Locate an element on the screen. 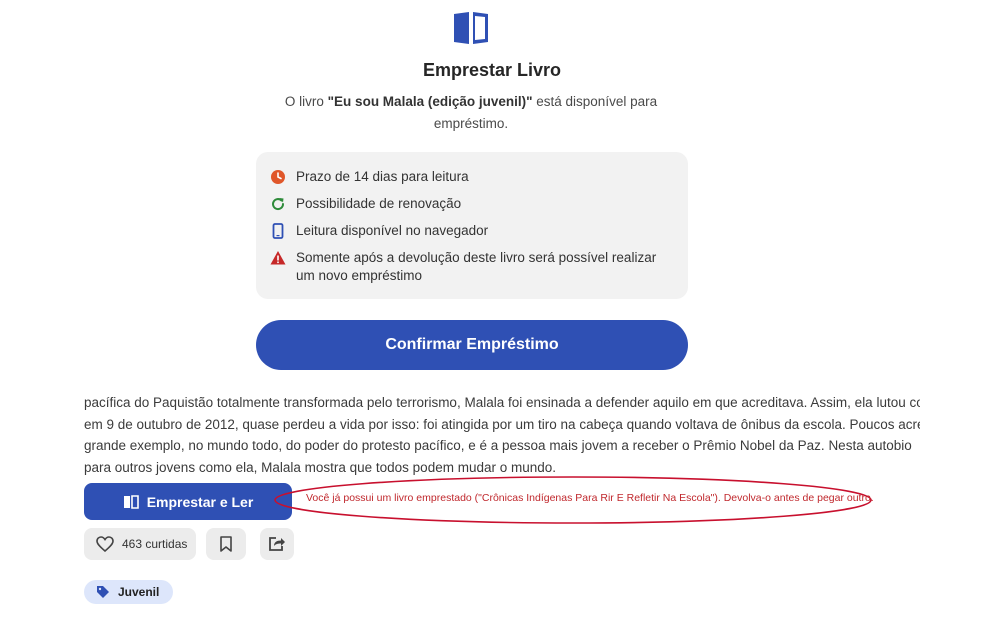 This screenshot has height=624, width=984. bookmark-icon is located at coordinates (226, 544).